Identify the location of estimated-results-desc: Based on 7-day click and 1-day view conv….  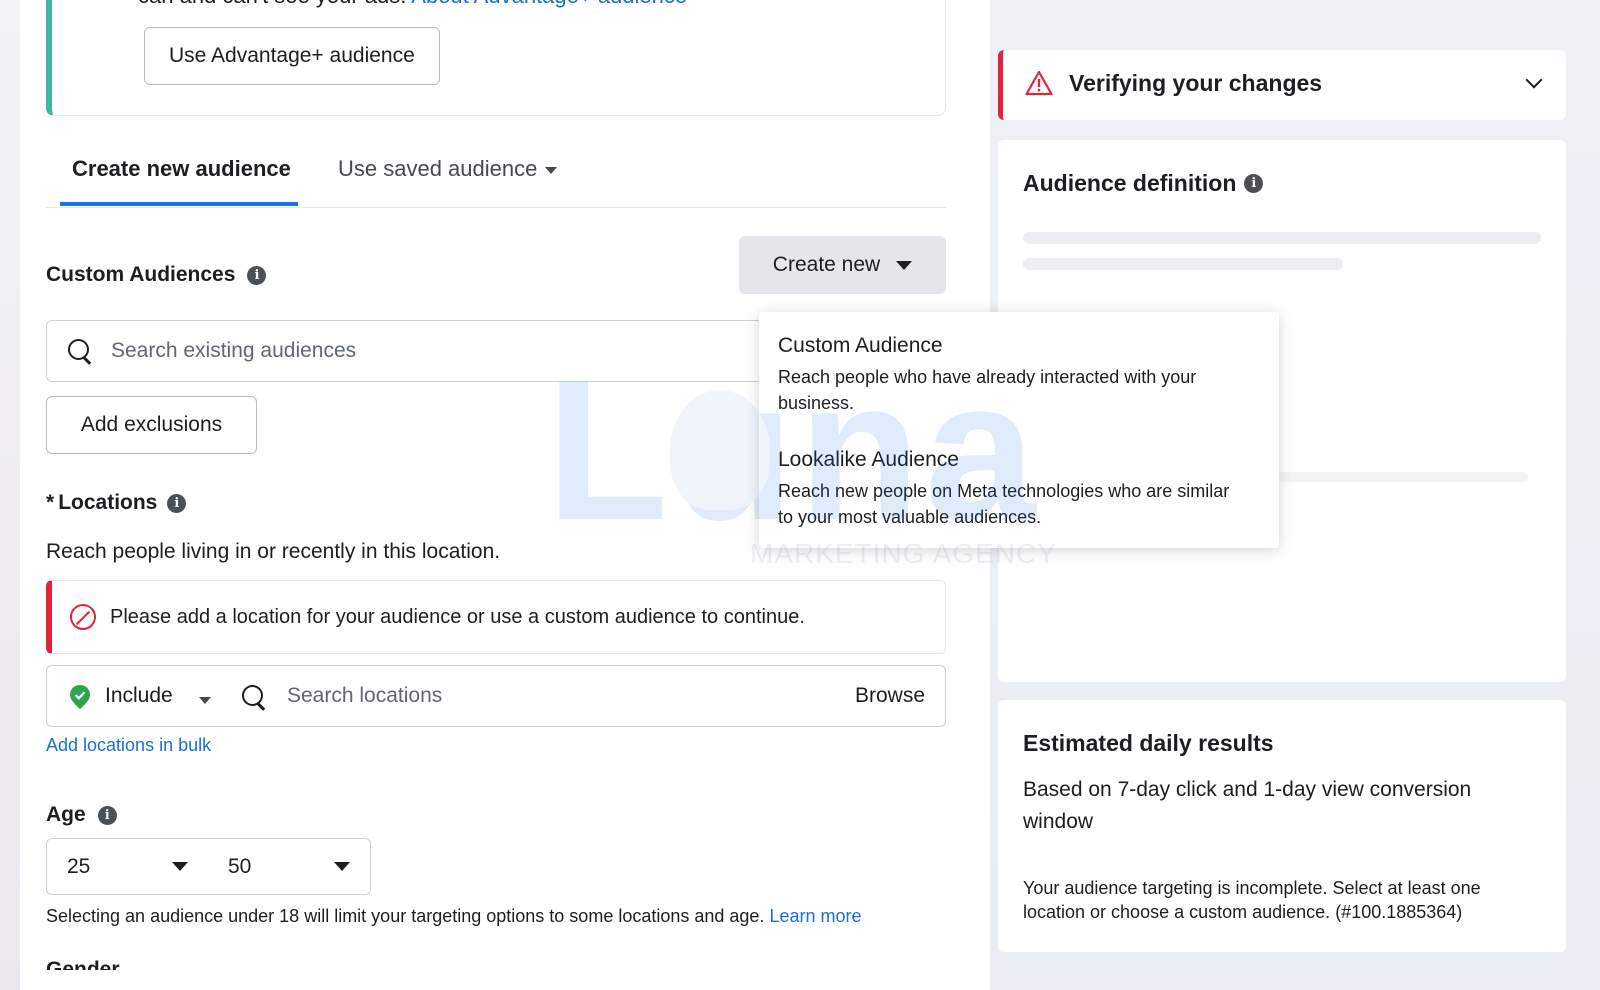
(1247, 805).